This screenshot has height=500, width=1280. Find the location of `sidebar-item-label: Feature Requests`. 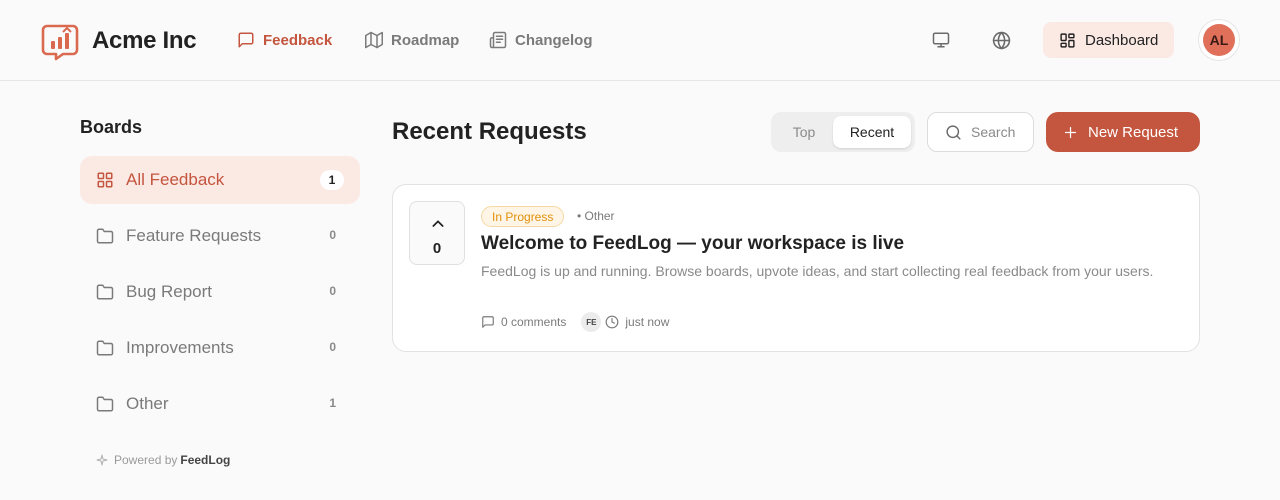

sidebar-item-label: Feature Requests is located at coordinates (194, 235).